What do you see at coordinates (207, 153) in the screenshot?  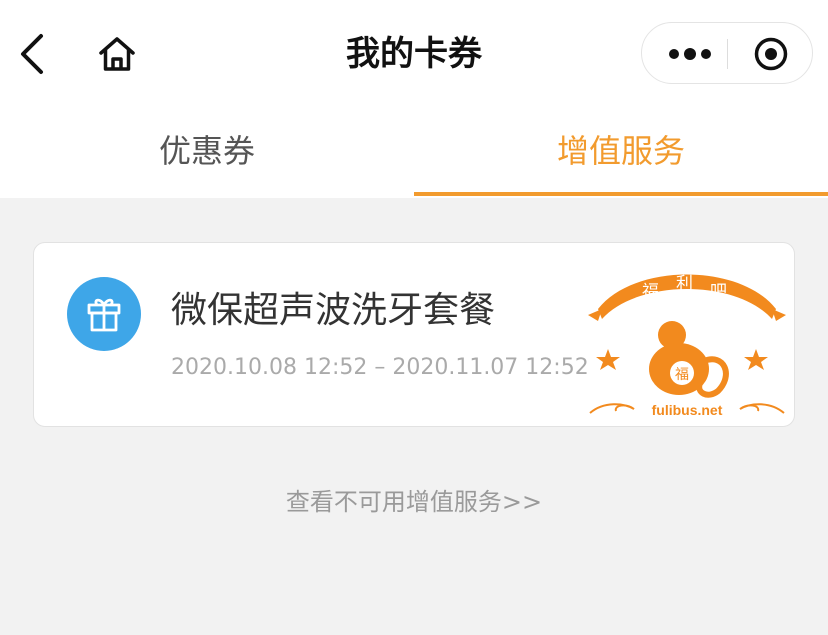 I see `tab-coupons: 优惠券` at bounding box center [207, 153].